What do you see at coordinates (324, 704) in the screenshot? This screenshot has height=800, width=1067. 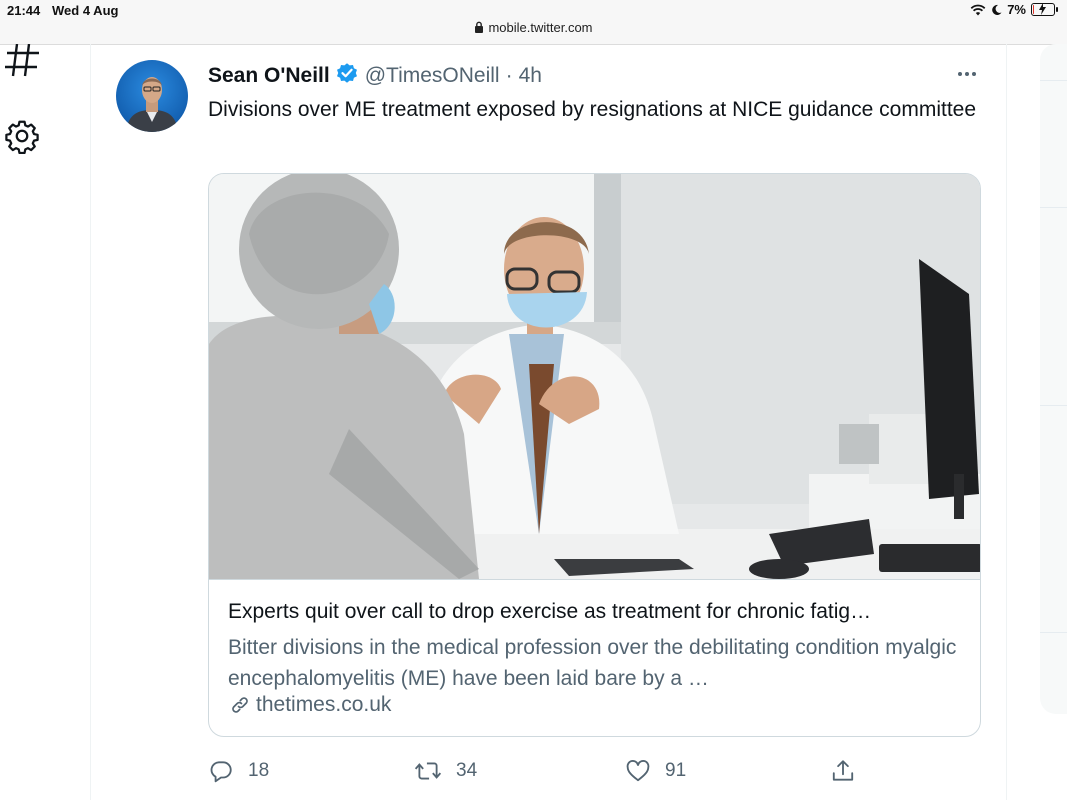 I see `card-domain-text: thetimes.co.uk` at bounding box center [324, 704].